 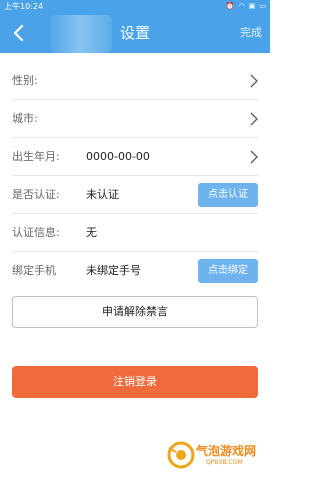 I want to click on logout-button: 注销登录, so click(x=135, y=382).